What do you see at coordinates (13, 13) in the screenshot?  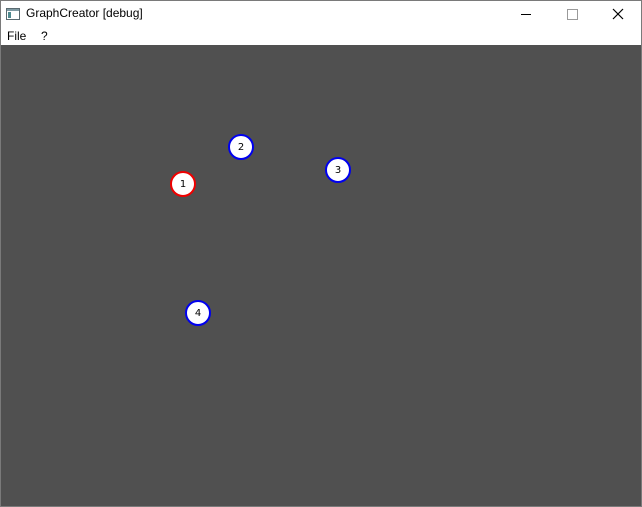 I see `window-app-icon` at bounding box center [13, 13].